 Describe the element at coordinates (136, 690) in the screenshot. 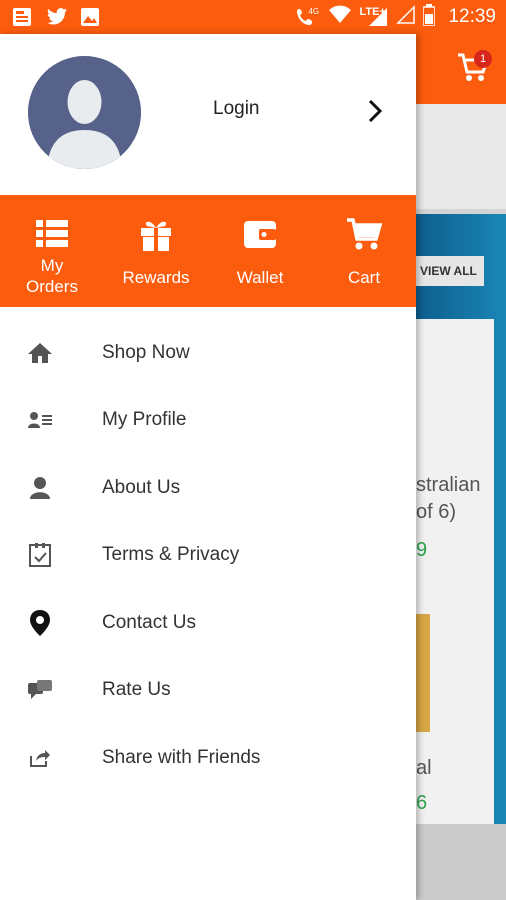

I see `menu-item-label: Rate Us` at that location.